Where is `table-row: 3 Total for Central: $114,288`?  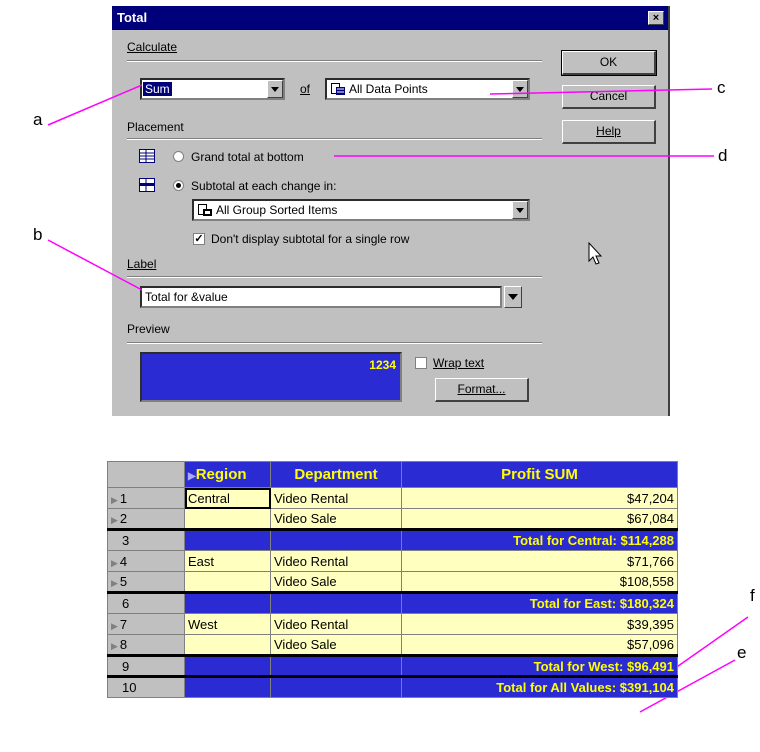
table-row: 3 Total for Central: $114,288 is located at coordinates (392, 539).